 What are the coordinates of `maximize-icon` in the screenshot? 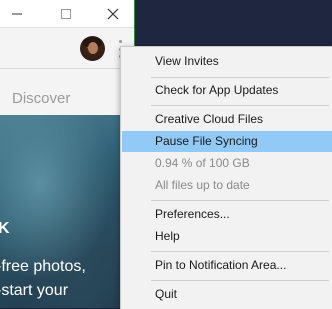 It's located at (66, 13).